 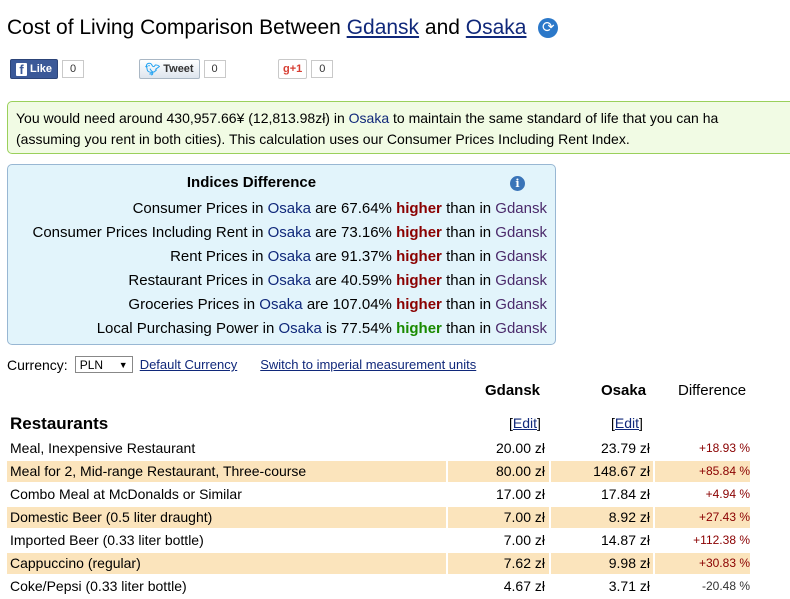 What do you see at coordinates (513, 390) in the screenshot?
I see `column-header-gdansk: Gdansk` at bounding box center [513, 390].